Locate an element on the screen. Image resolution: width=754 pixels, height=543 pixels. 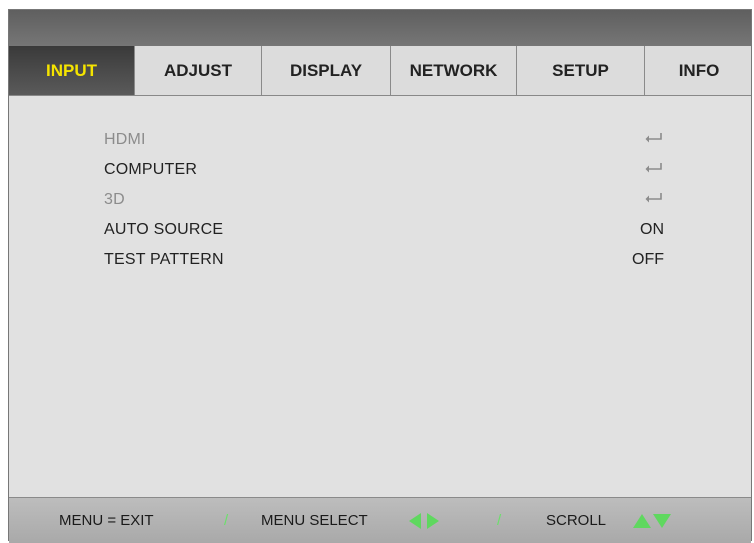
menu-item-value: OFF is located at coordinates (648, 259).